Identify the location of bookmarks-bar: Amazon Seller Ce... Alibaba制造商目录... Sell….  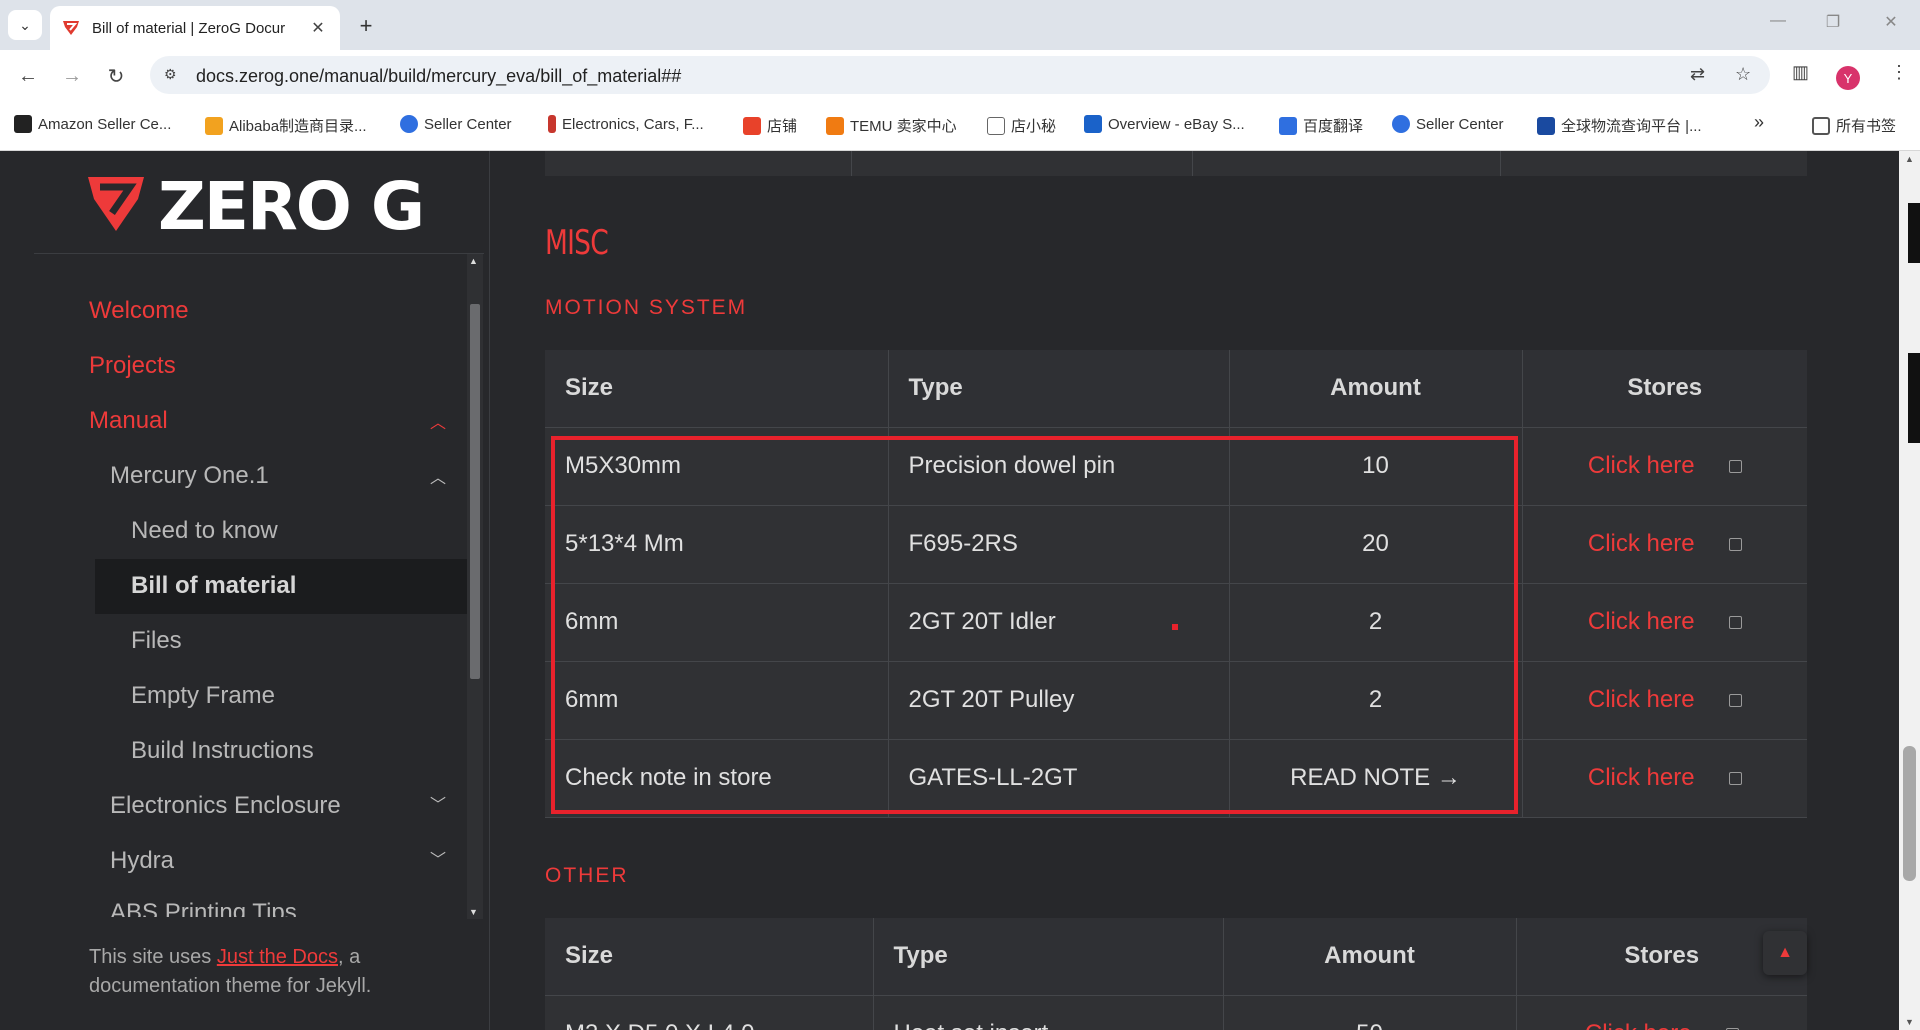
(960, 125).